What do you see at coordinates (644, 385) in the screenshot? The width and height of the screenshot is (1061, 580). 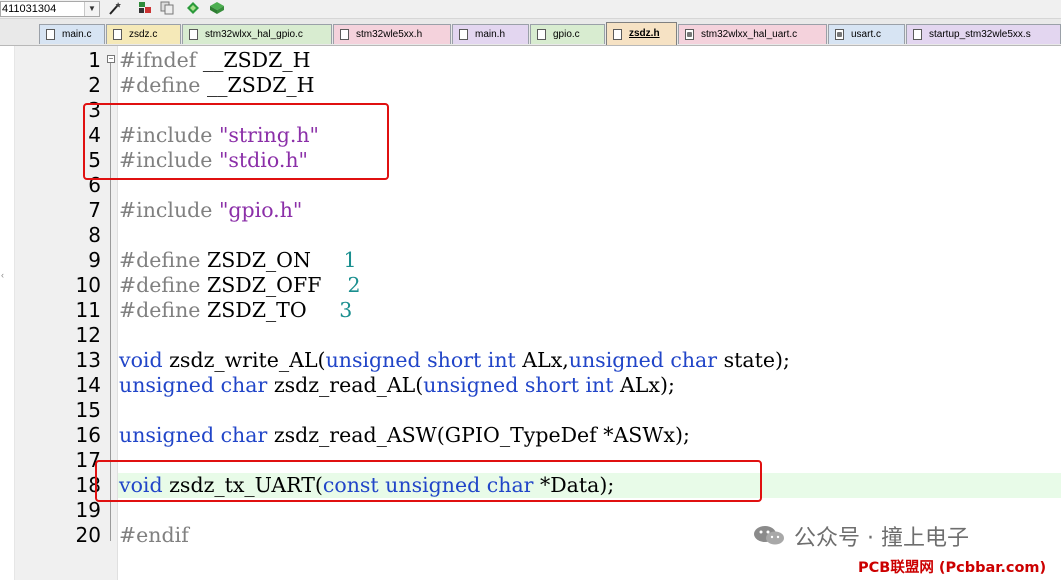 I see `code-token-id: ALx);` at bounding box center [644, 385].